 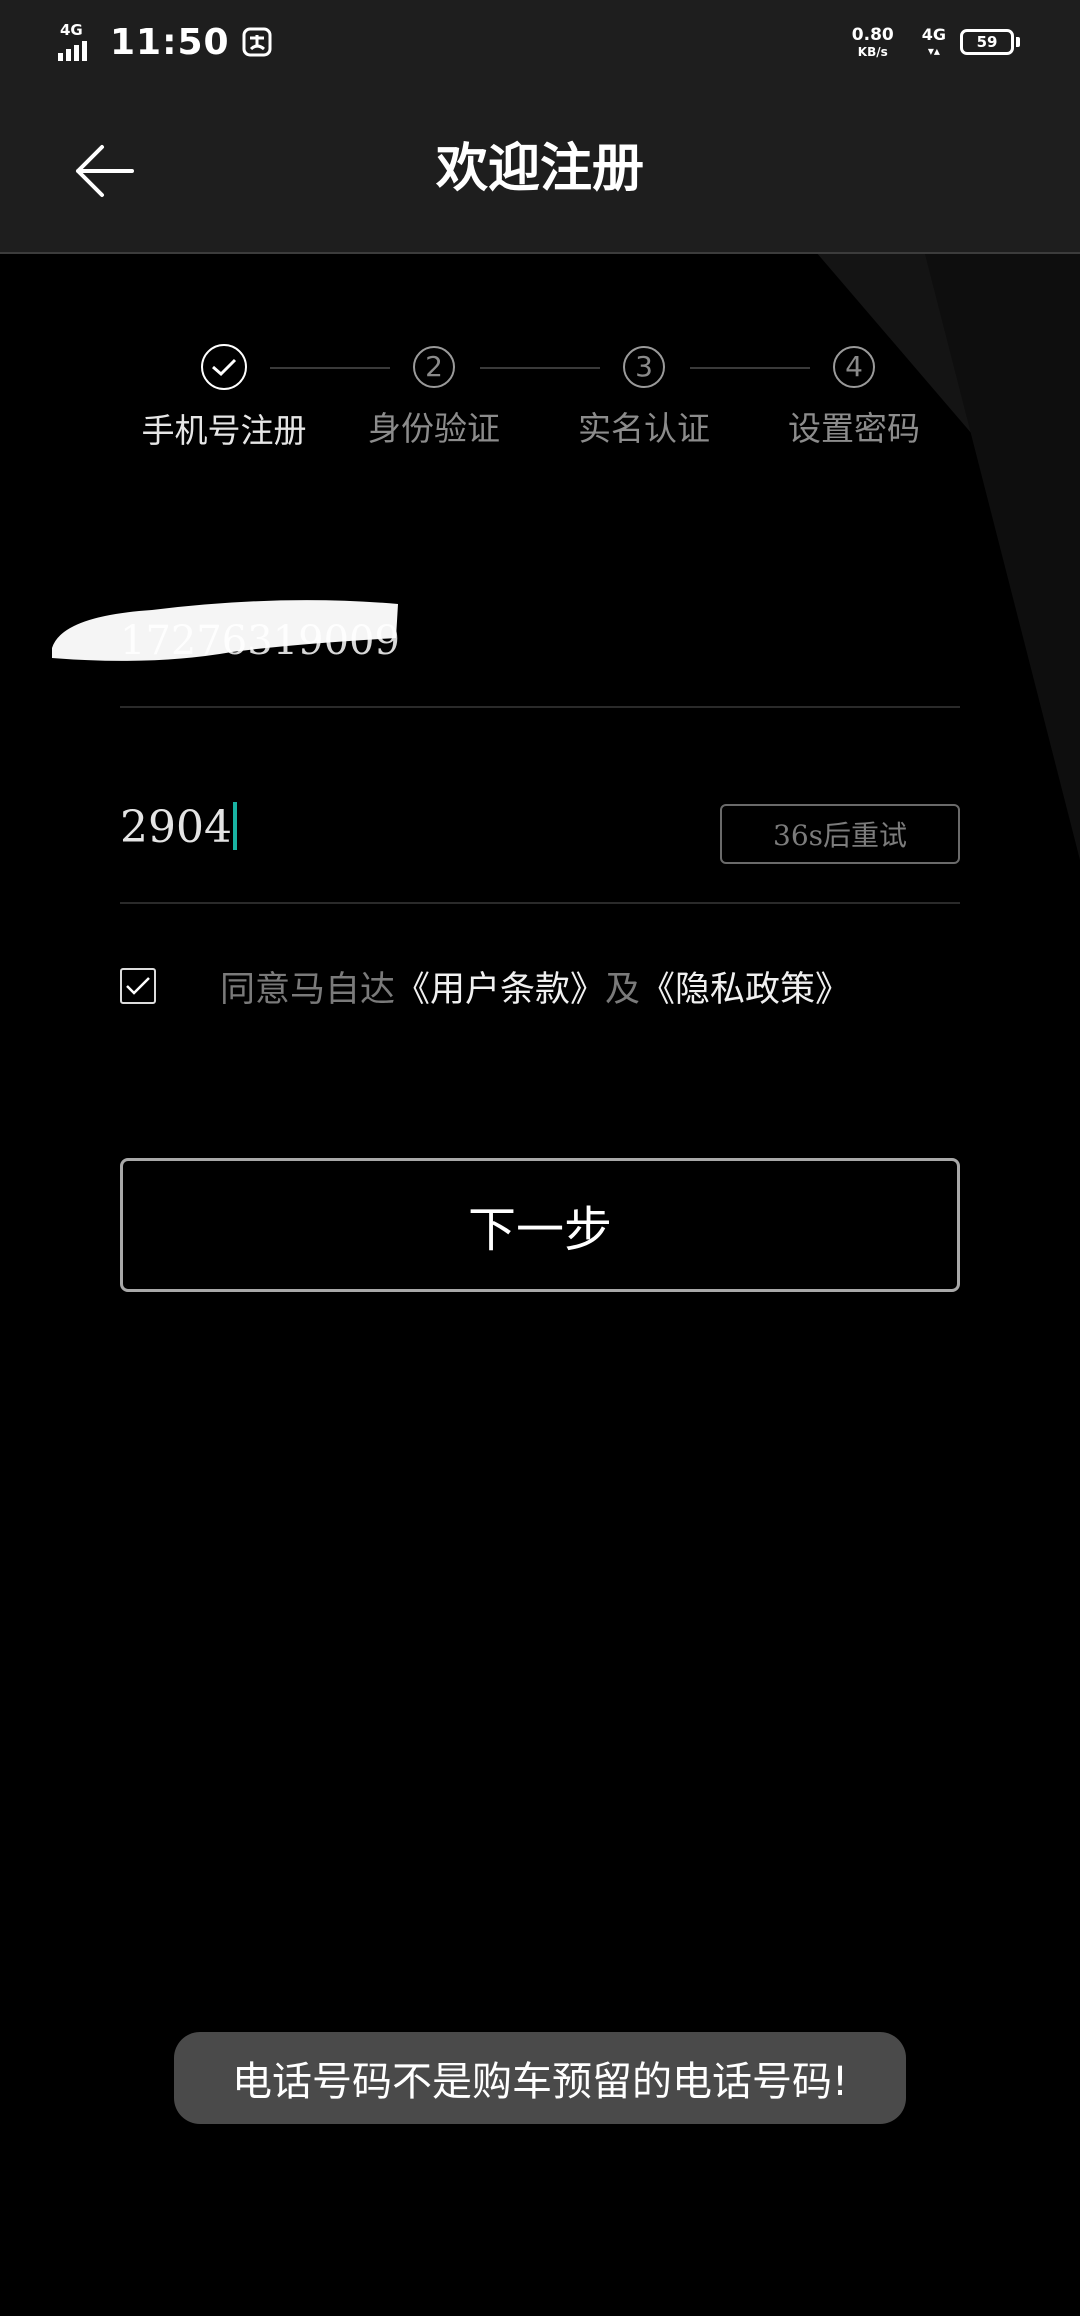 What do you see at coordinates (506, 644) in the screenshot?
I see `phone-field: 17276319009` at bounding box center [506, 644].